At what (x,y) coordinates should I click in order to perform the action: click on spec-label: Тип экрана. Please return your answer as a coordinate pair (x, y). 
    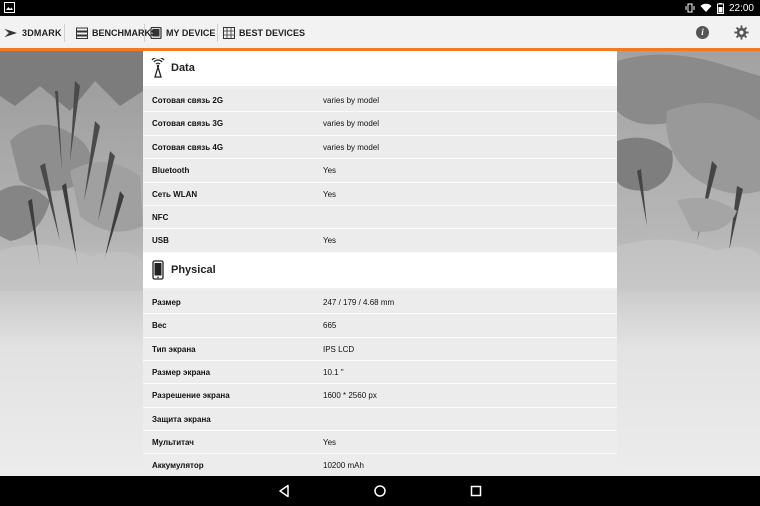
    Looking at the image, I should click on (174, 349).